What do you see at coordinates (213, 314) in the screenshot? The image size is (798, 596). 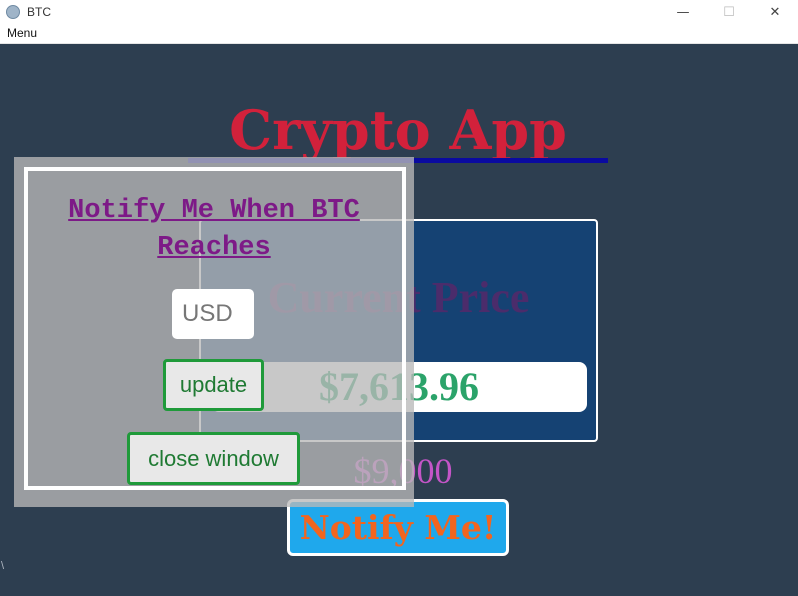 I see `usd-price-input` at bounding box center [213, 314].